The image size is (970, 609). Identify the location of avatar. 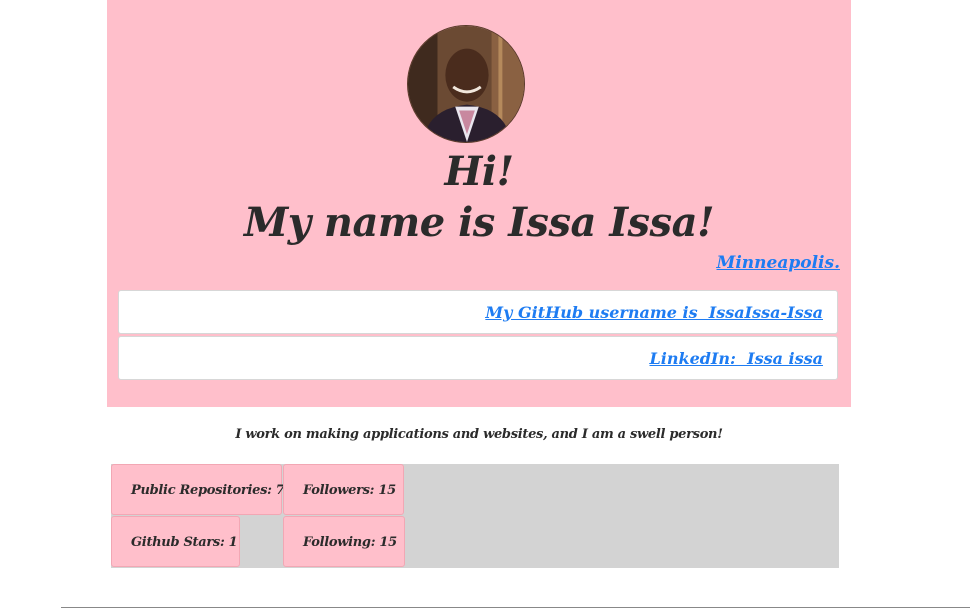
(466, 84).